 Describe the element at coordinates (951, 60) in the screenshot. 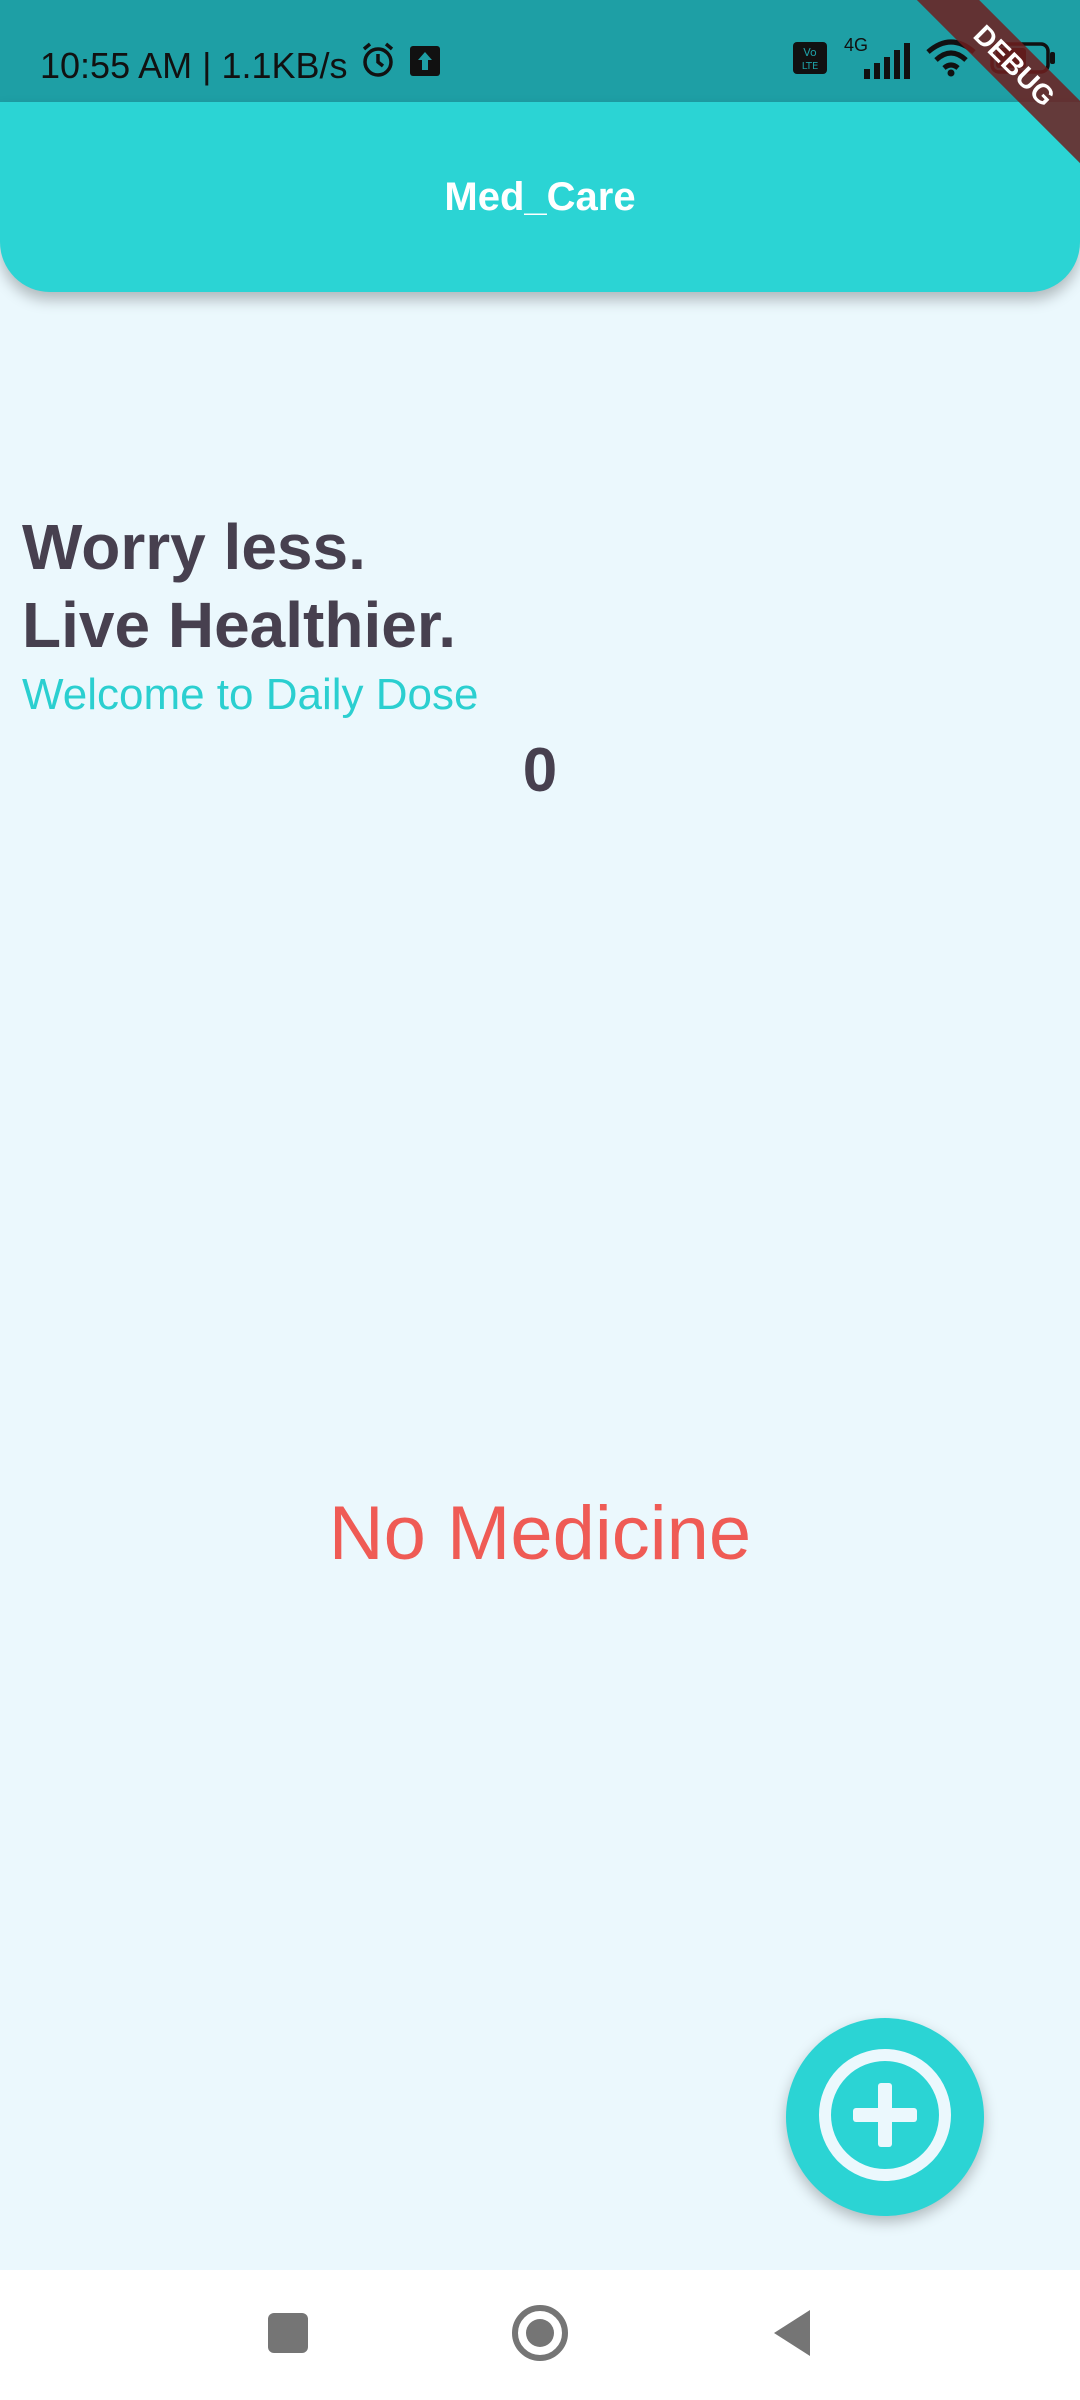

I see `wifi-icon` at that location.